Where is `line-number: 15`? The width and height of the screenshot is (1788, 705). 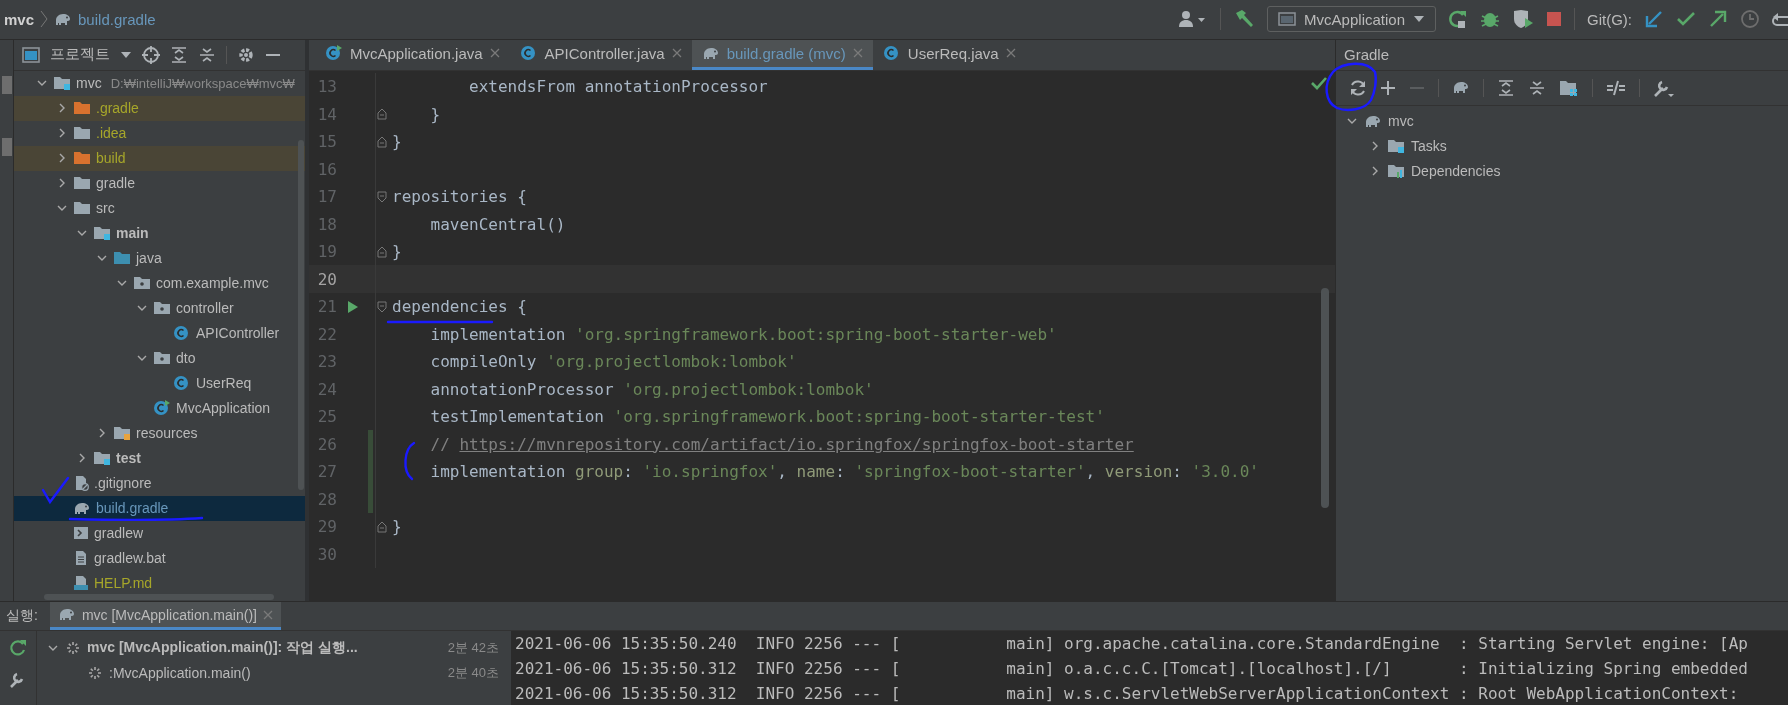 line-number: 15 is located at coordinates (327, 142).